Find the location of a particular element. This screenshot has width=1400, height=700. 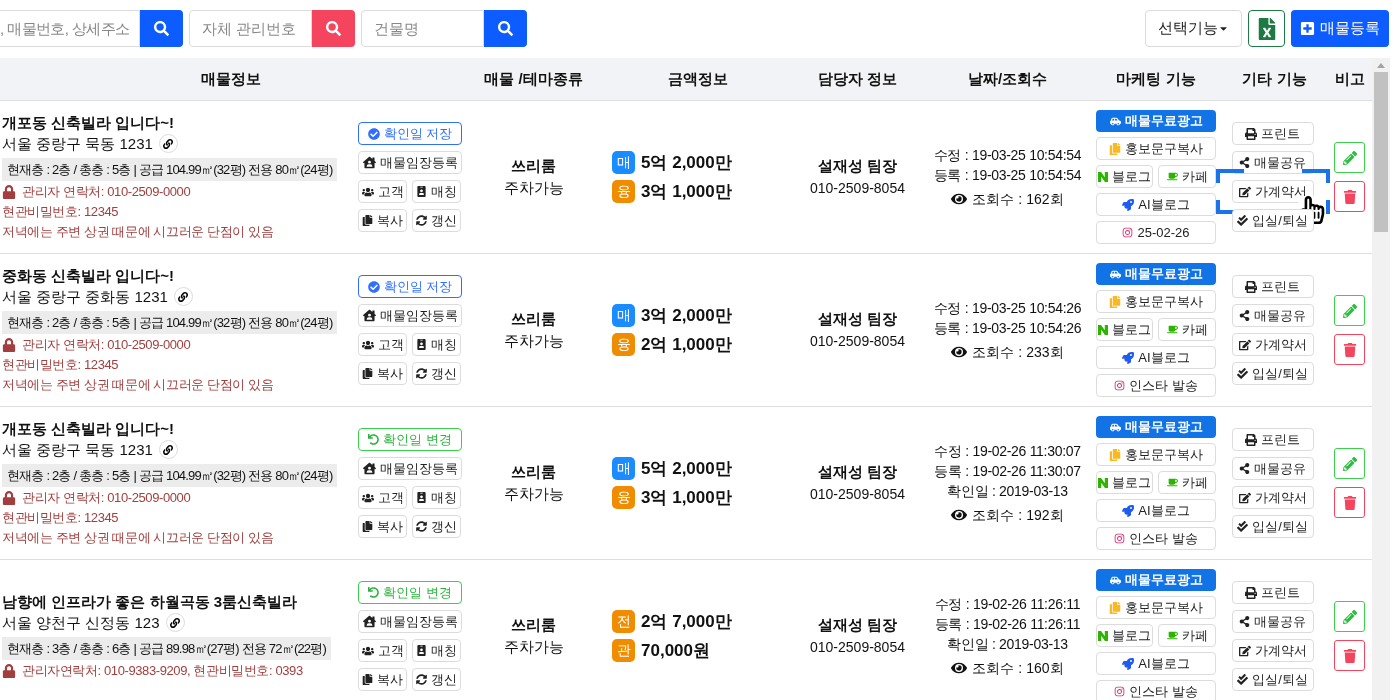

date-text: 수정 : 19-02-26 11:30:07 is located at coordinates (1007, 451).